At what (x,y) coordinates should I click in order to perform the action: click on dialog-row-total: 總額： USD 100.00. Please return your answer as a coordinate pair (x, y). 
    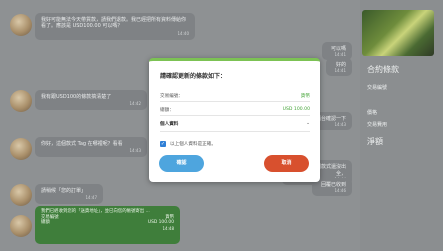
    Looking at the image, I should click on (235, 110).